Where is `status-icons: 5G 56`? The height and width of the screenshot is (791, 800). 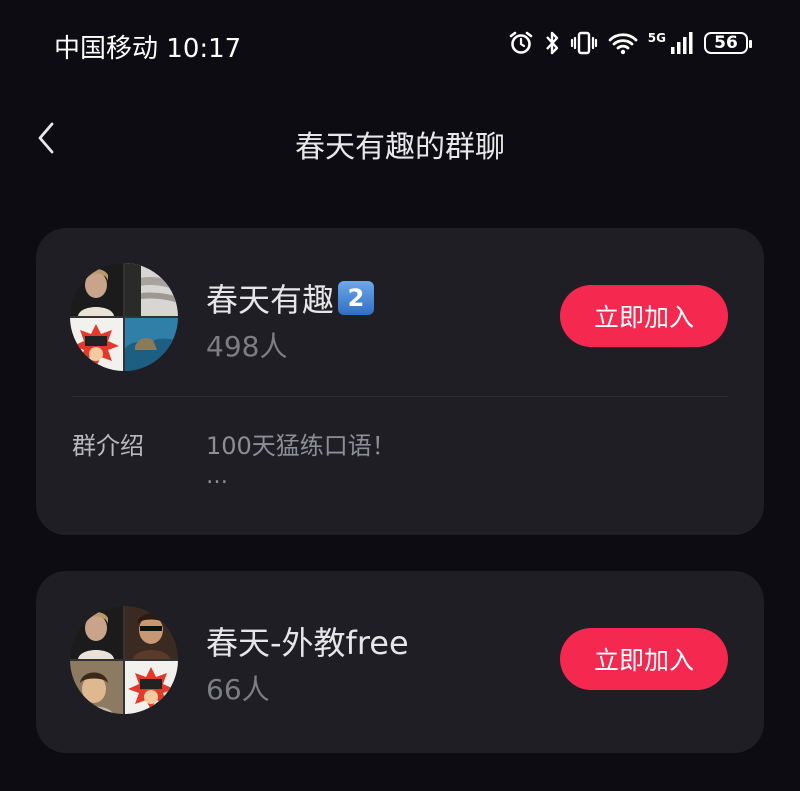 status-icons: 5G 56 is located at coordinates (630, 43).